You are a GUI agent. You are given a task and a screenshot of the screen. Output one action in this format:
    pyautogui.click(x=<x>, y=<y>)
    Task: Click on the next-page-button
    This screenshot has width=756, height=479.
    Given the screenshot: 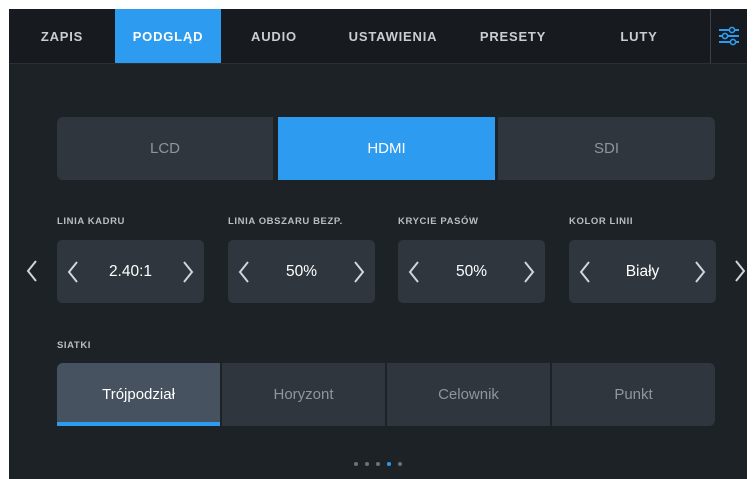 What is the action you would take?
    pyautogui.click(x=738, y=271)
    